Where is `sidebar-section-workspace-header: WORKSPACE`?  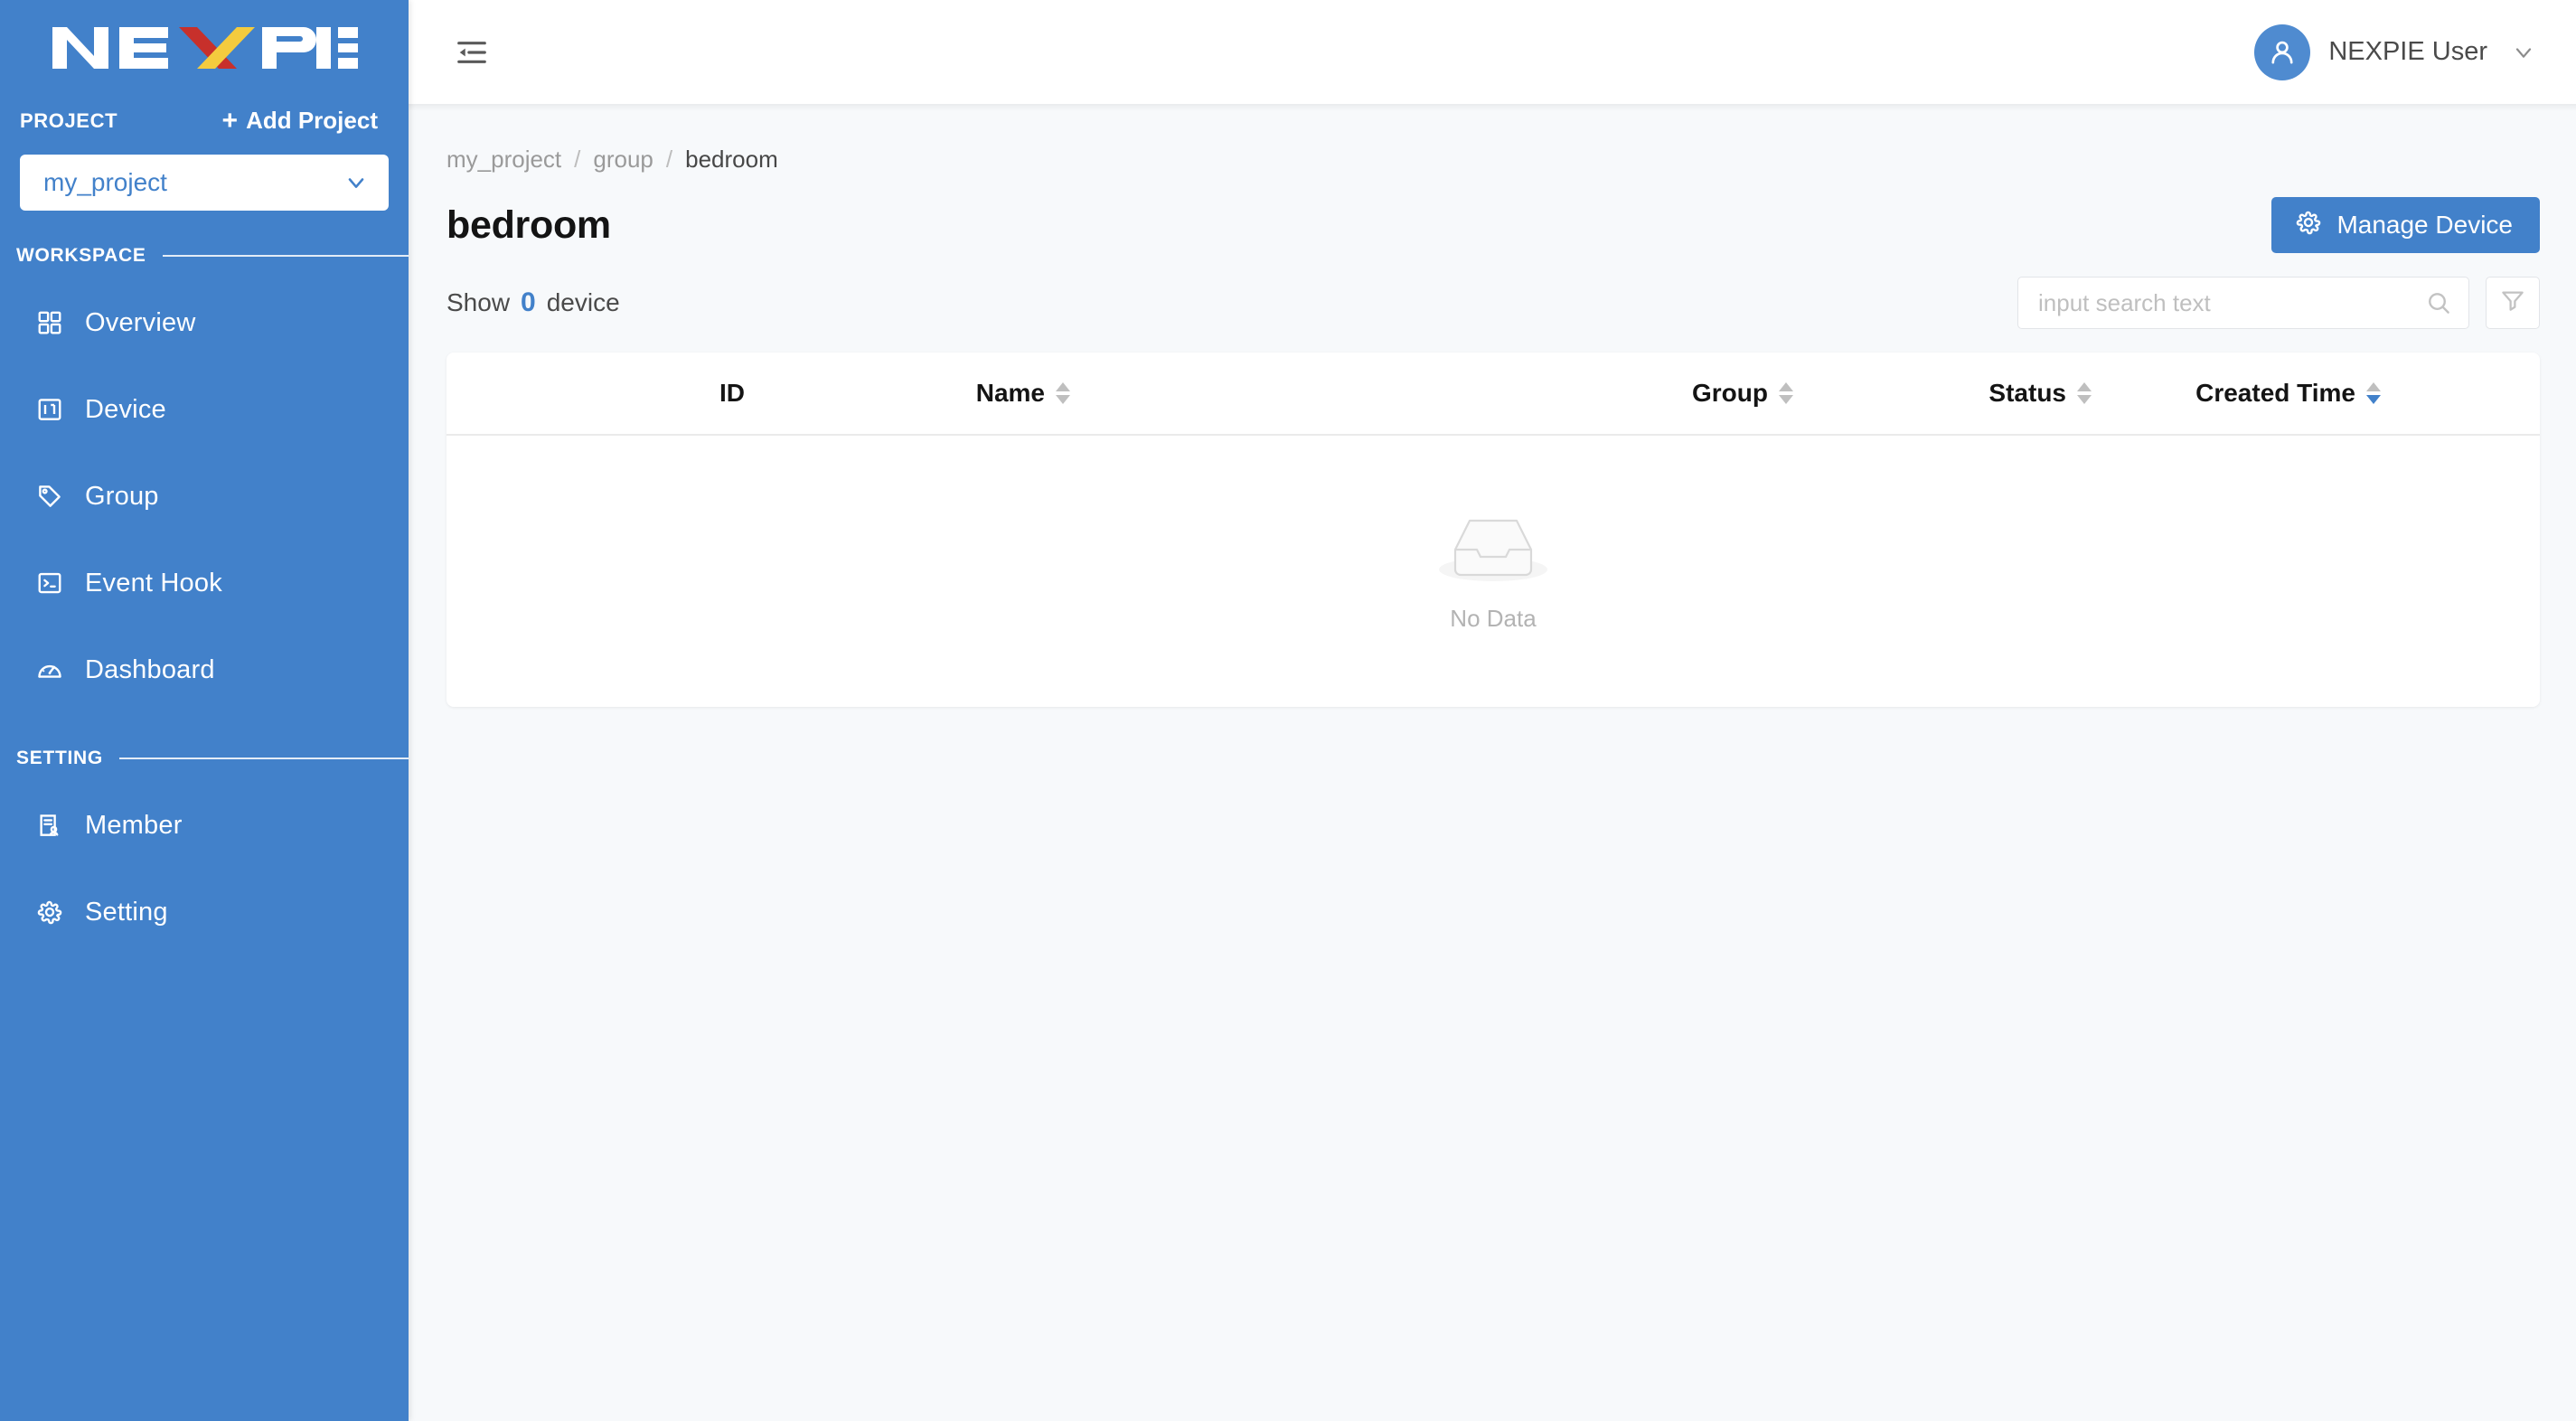 sidebar-section-workspace-header: WORKSPACE is located at coordinates (204, 256).